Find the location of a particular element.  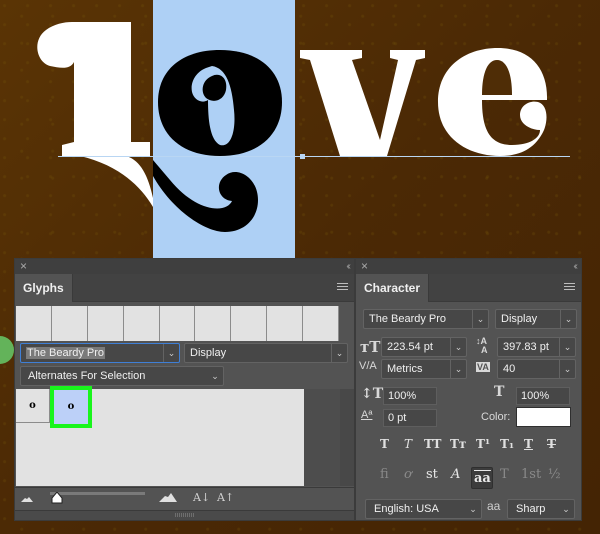

leading-value: 397.83 pt is located at coordinates (526, 347).